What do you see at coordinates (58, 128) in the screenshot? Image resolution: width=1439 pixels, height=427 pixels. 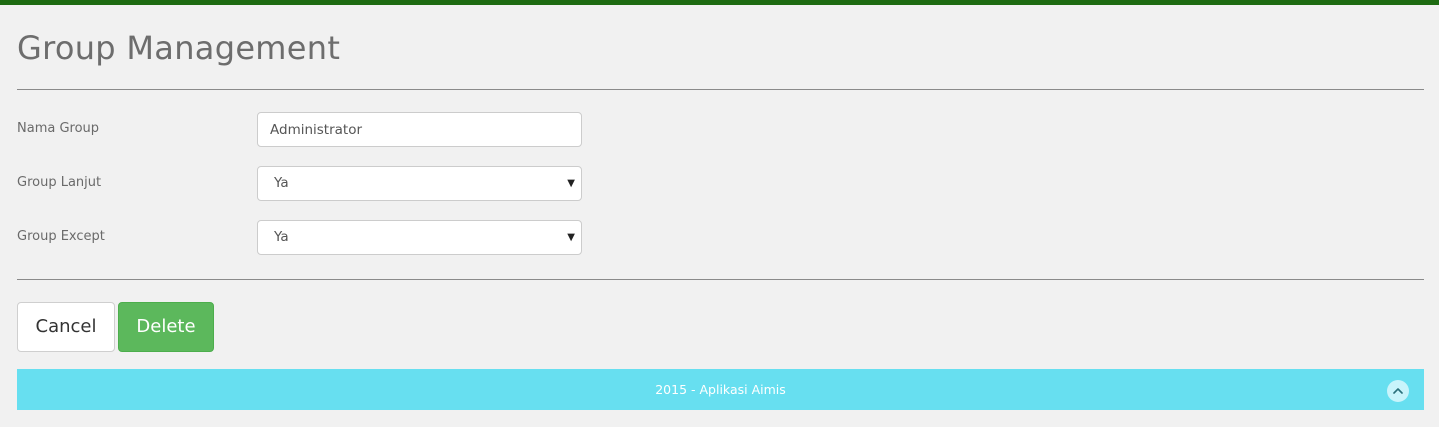 I see `nama-group-label: Nama Group` at bounding box center [58, 128].